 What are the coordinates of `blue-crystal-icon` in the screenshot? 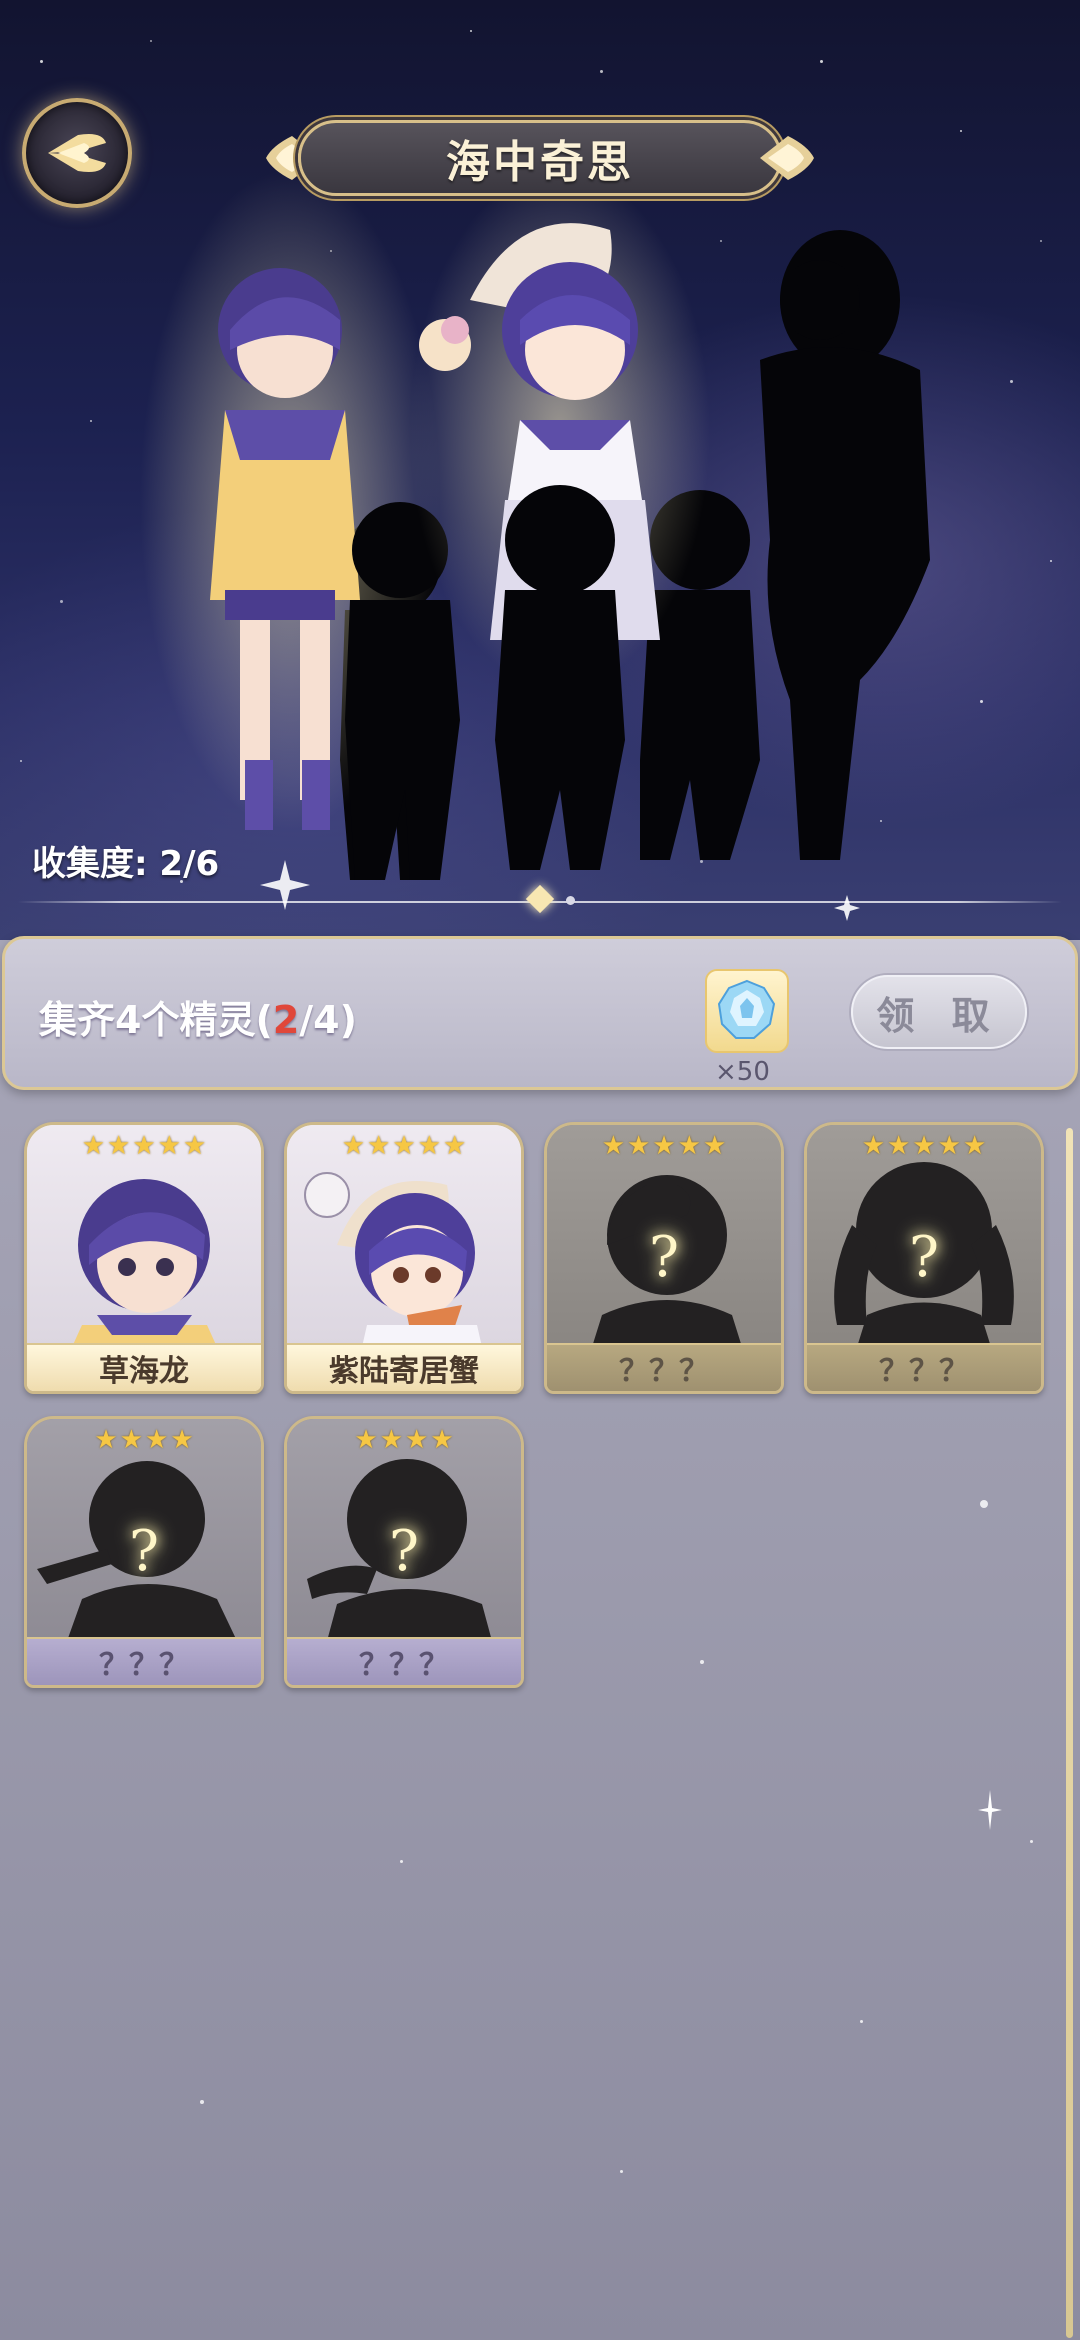 It's located at (746, 1009).